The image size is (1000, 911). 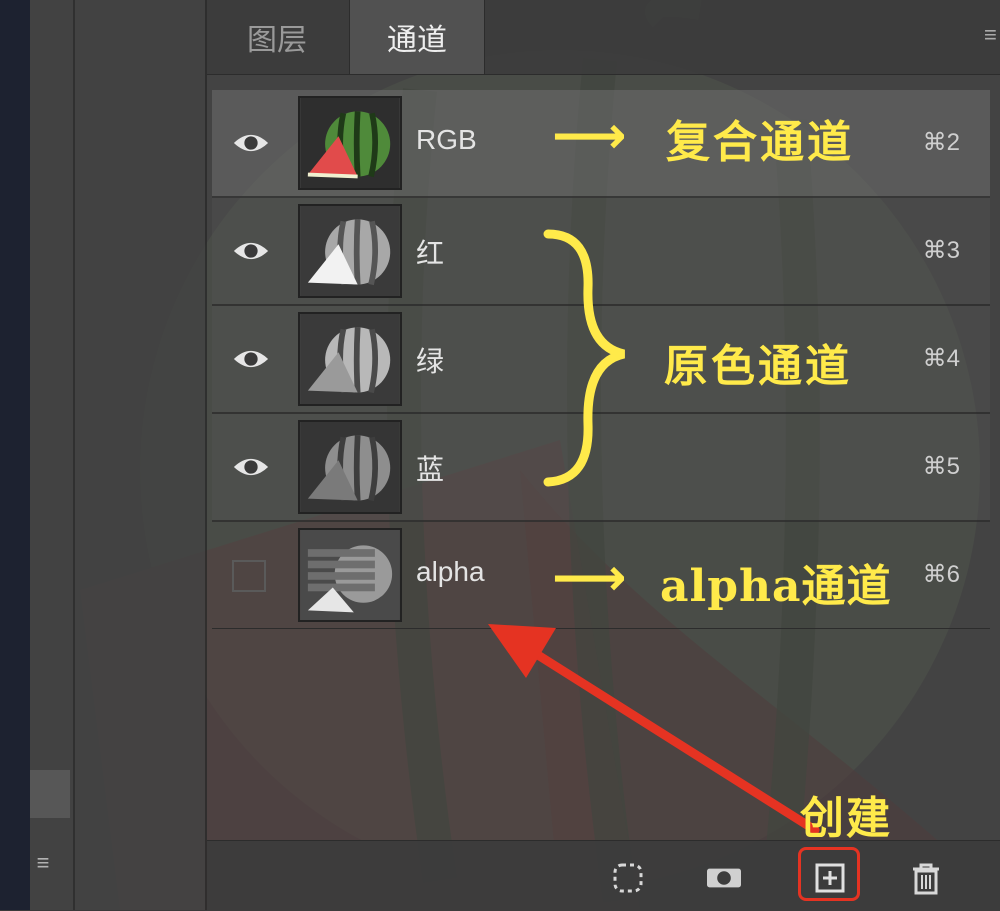 I want to click on panel-menu-icon: ≡, so click(x=992, y=35).